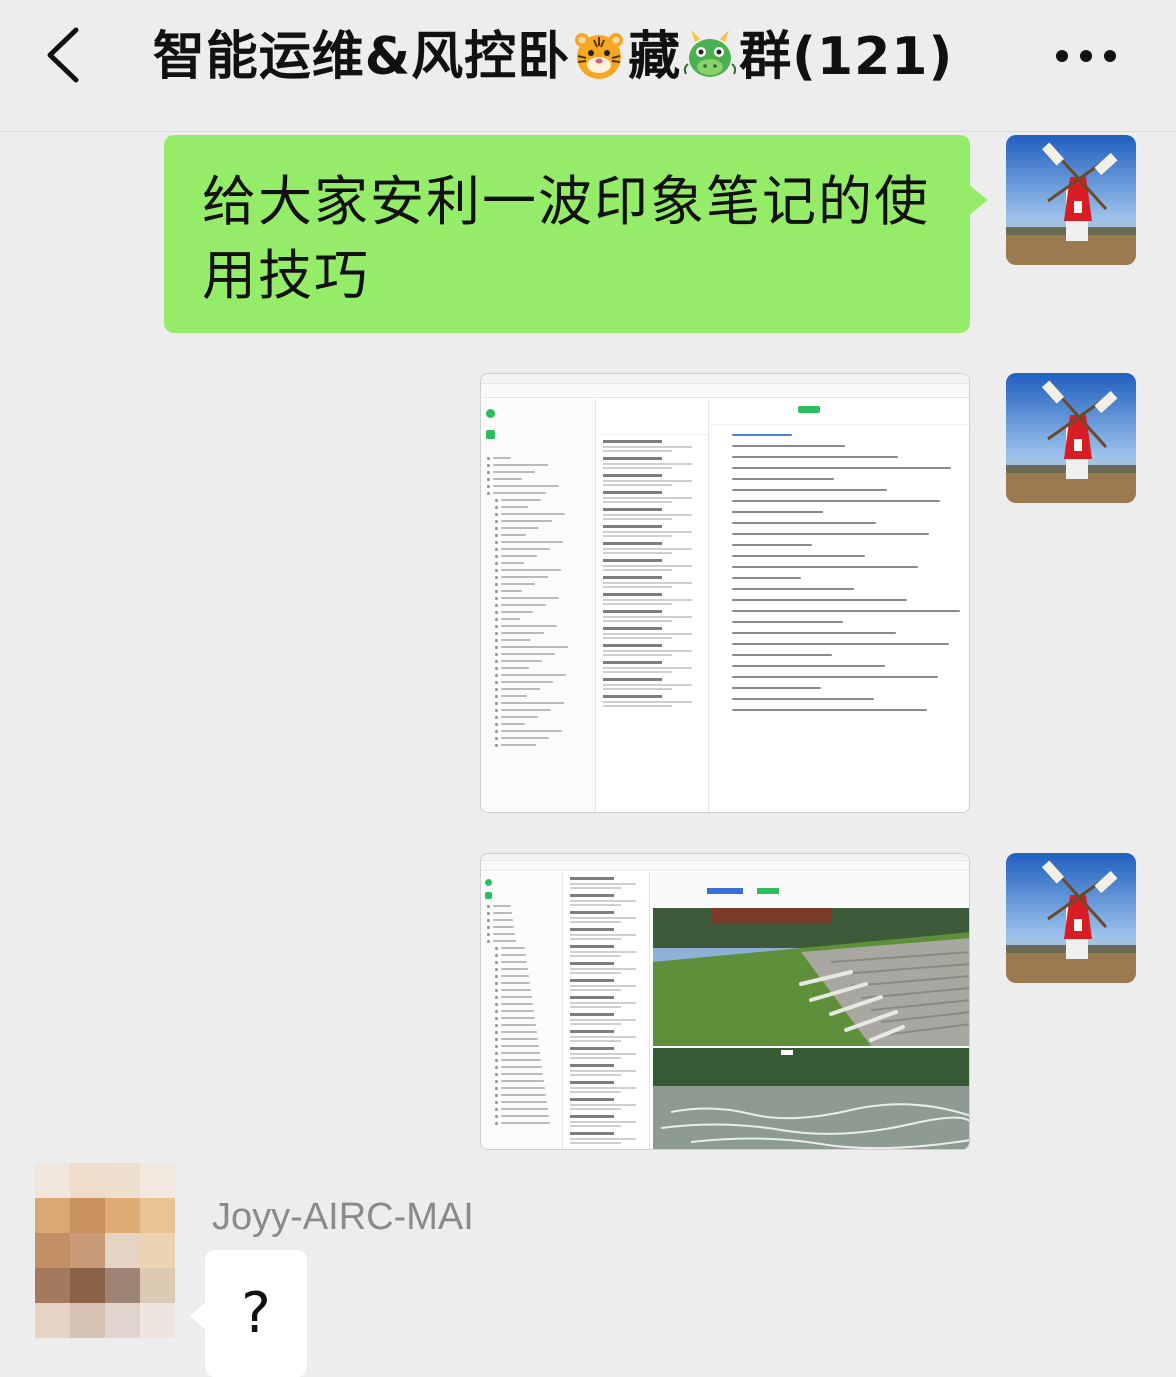 This screenshot has width=1176, height=1377. Describe the element at coordinates (725, 593) in the screenshot. I see `image-message-evernote-notes` at that location.